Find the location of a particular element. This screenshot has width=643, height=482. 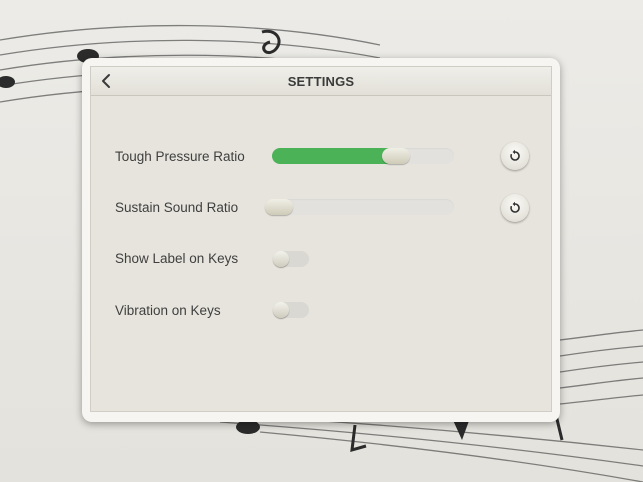

show-label-label: Show Label on Keys is located at coordinates (177, 258).